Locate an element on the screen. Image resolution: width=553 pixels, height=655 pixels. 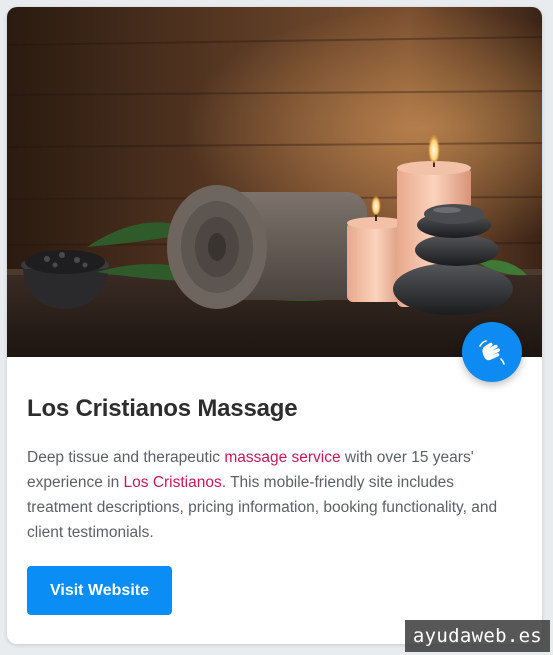
visit-website-button: Visit Website is located at coordinates (99, 590).